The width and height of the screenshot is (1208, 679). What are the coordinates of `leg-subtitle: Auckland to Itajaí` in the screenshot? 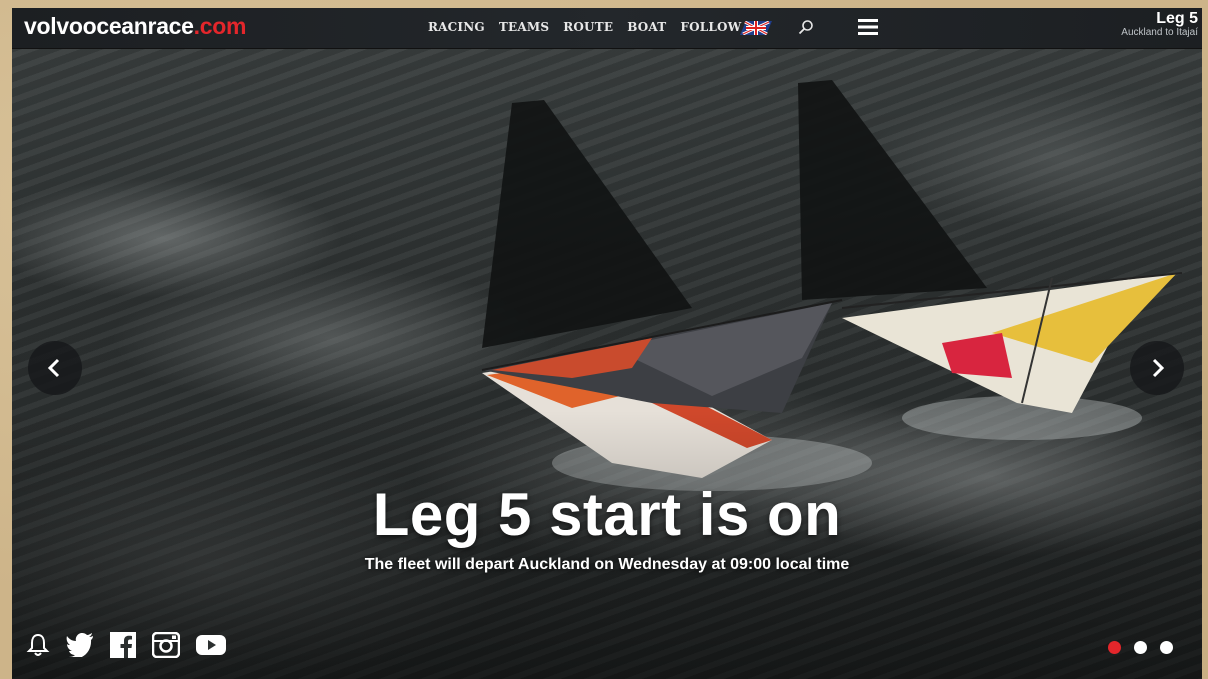 It's located at (1159, 32).